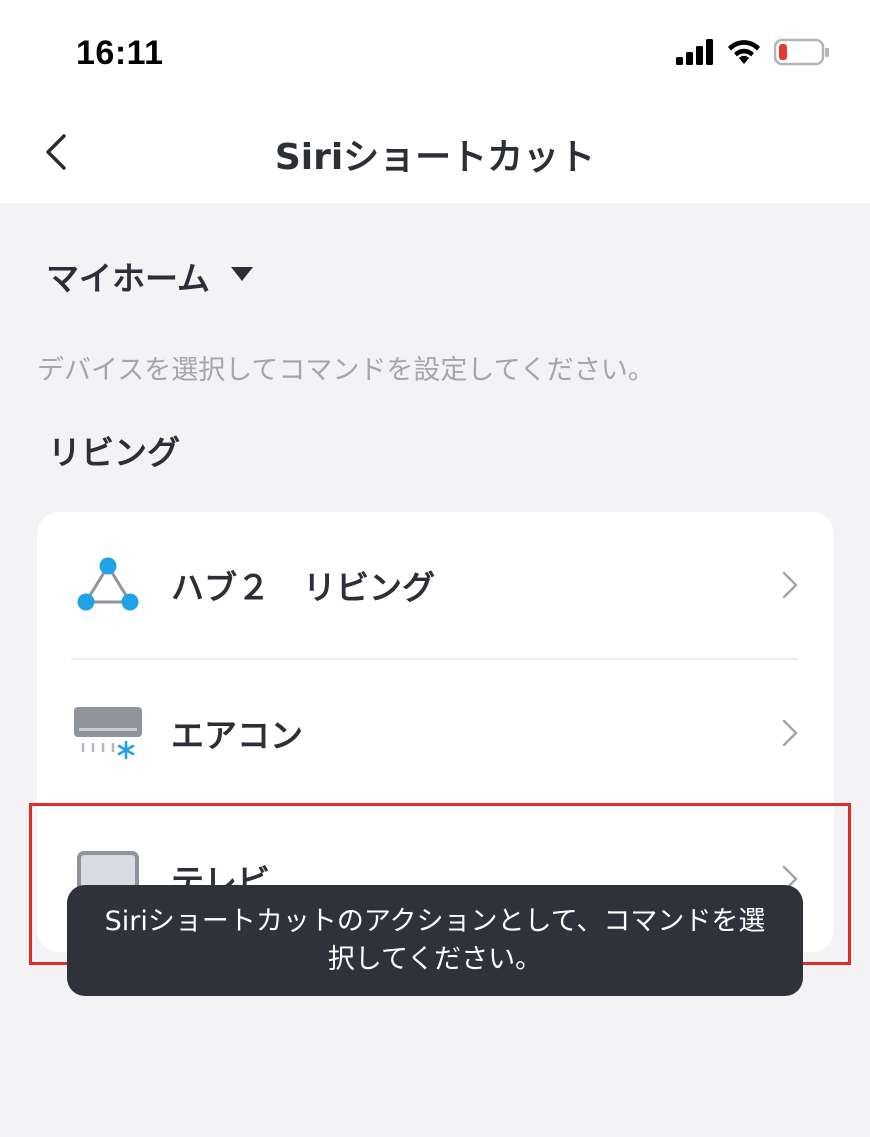  What do you see at coordinates (801, 54) in the screenshot?
I see `battery-low-icon` at bounding box center [801, 54].